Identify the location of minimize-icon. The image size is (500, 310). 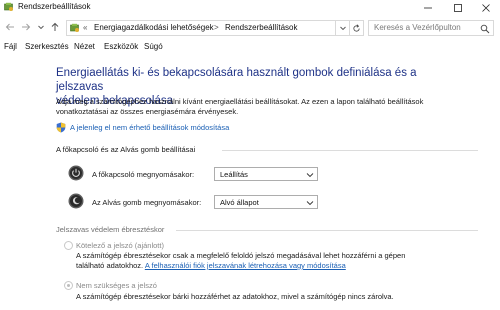
(428, 7).